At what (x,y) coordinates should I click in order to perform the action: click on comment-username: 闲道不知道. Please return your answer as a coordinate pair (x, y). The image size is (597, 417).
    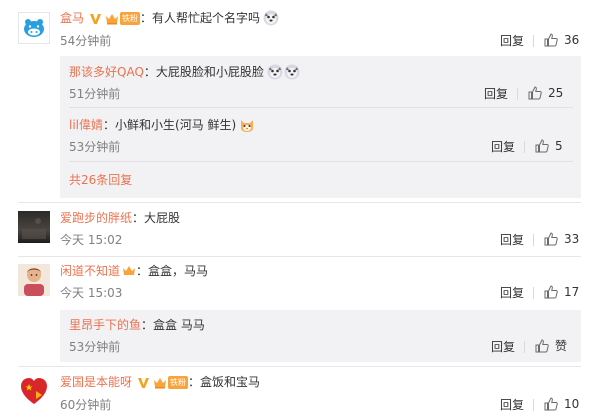
    Looking at the image, I should click on (90, 271).